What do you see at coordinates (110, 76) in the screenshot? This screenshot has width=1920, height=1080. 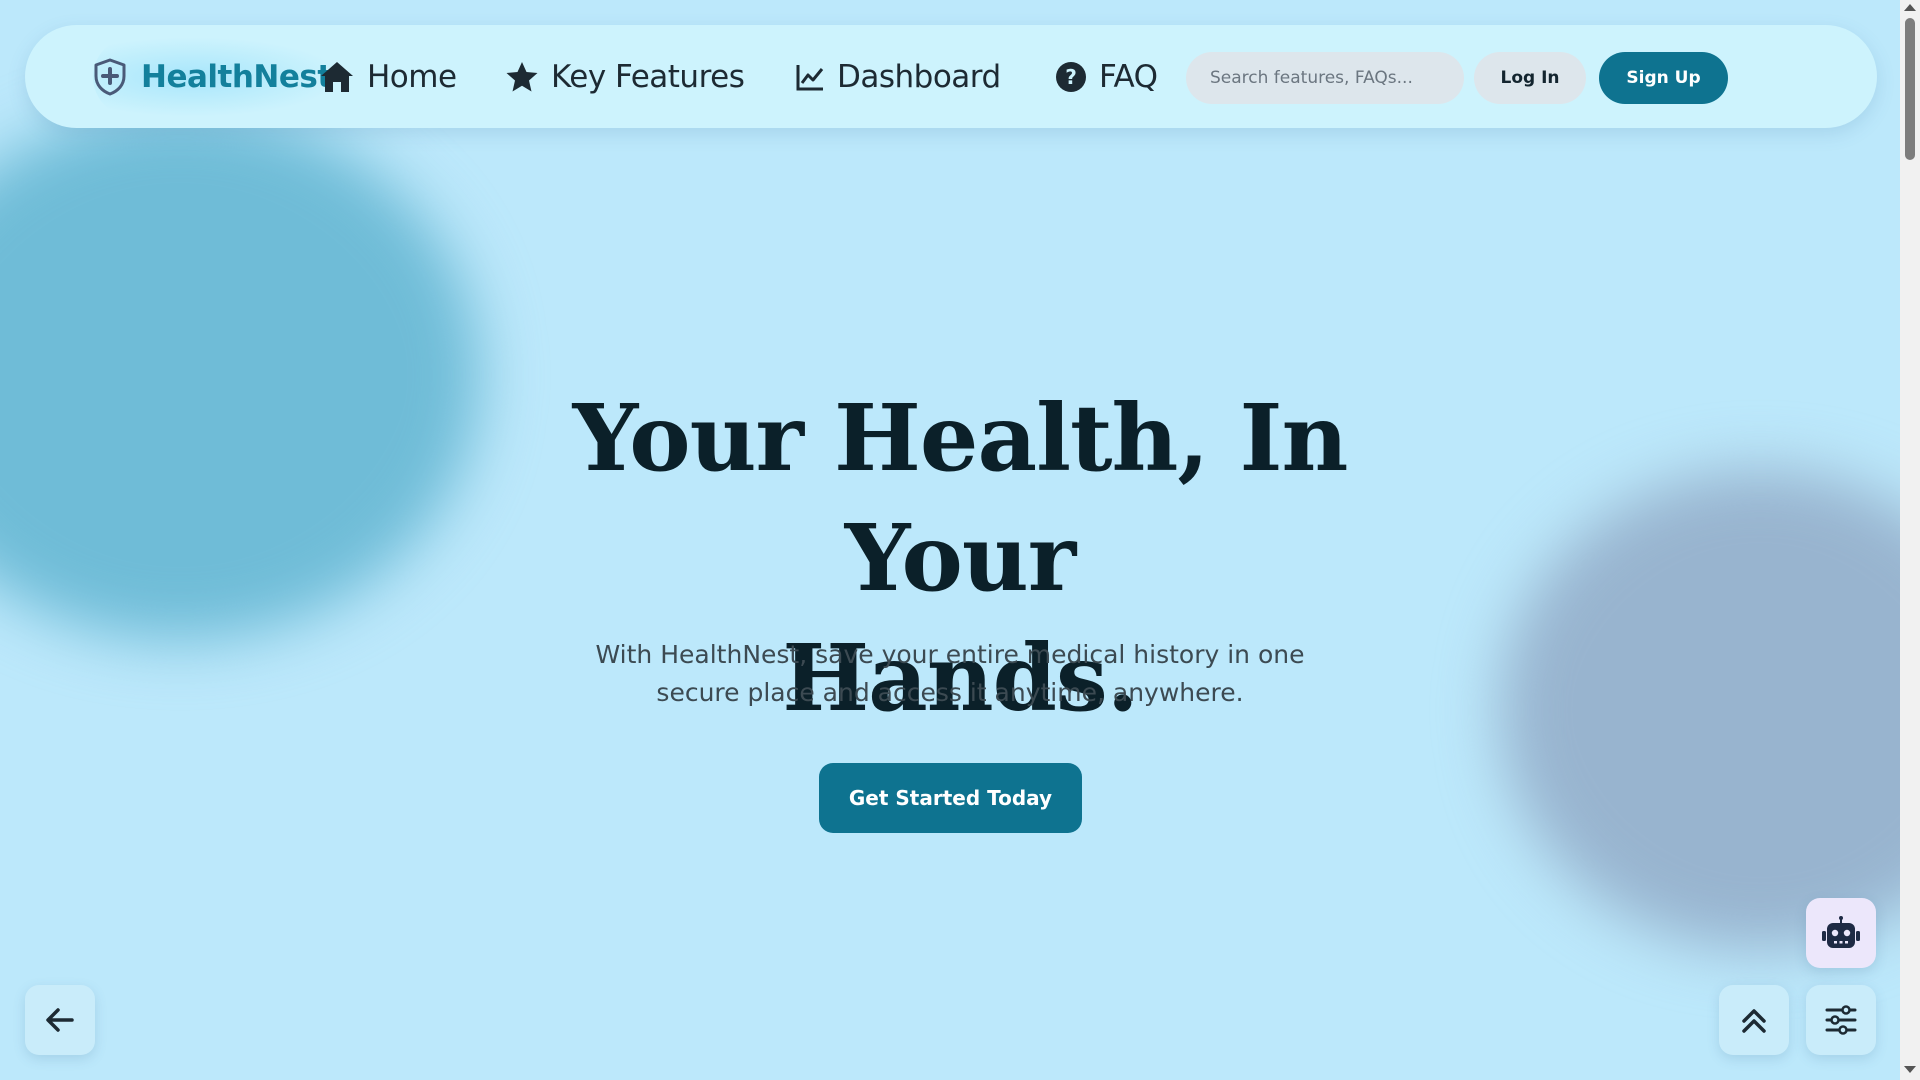 I see `shield-plus-icon` at bounding box center [110, 76].